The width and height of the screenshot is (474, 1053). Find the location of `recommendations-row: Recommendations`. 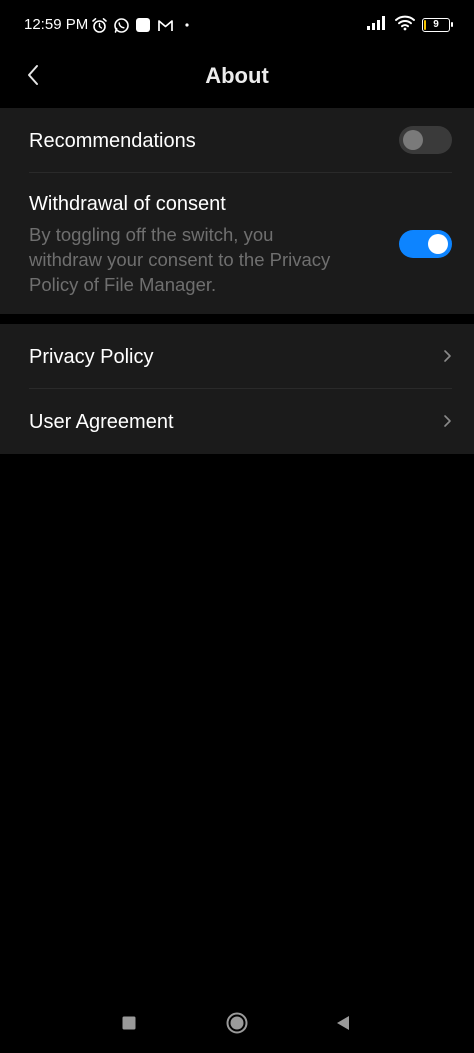

recommendations-row: Recommendations is located at coordinates (237, 140).